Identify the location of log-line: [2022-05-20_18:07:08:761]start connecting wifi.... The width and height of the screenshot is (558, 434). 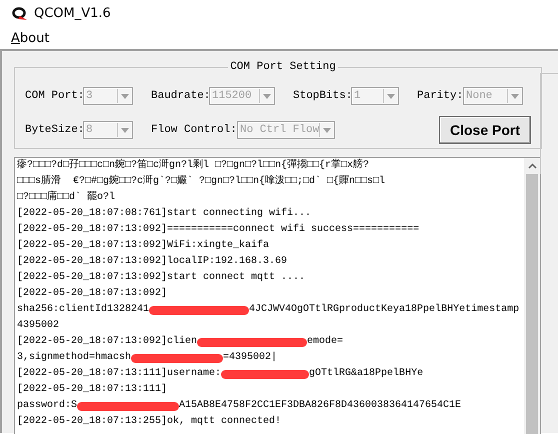
(164, 213).